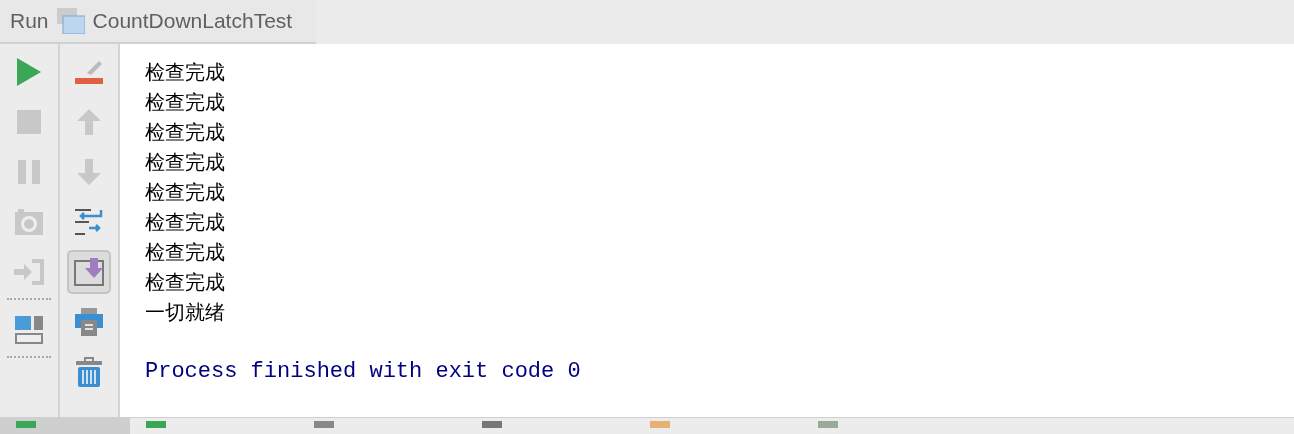 The width and height of the screenshot is (1294, 434). I want to click on window-icon, so click(70, 21).